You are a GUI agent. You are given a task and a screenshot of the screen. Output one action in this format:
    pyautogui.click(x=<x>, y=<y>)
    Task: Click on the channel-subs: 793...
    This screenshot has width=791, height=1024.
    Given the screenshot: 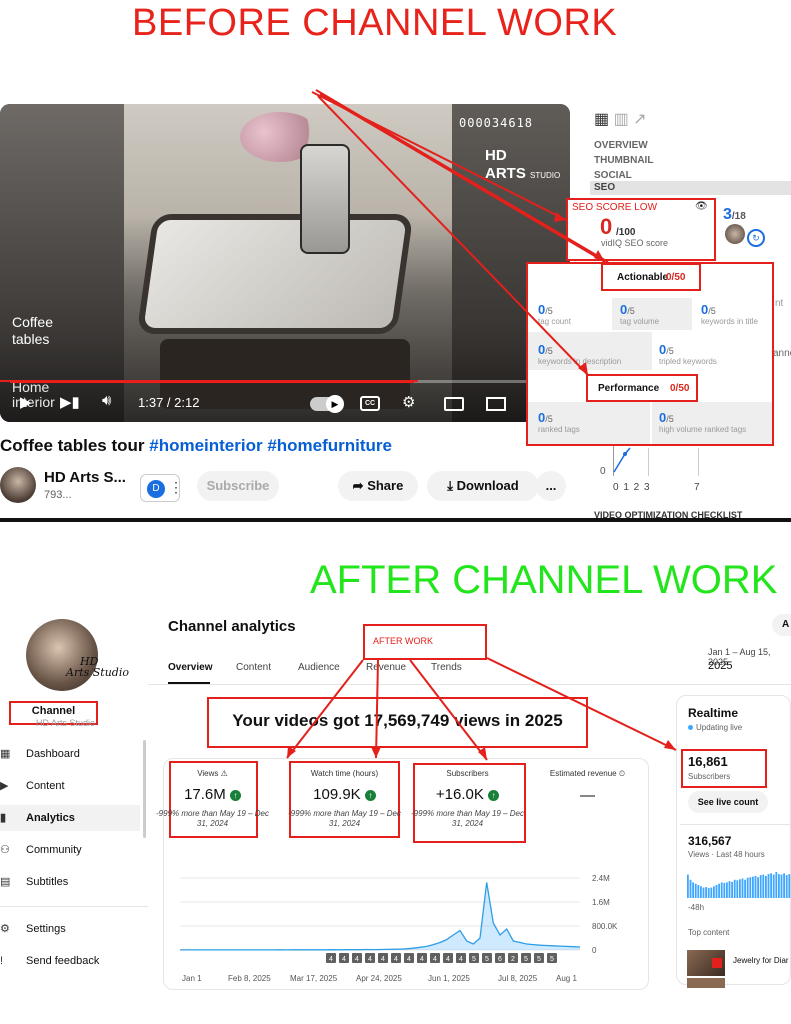 What is the action you would take?
    pyautogui.click(x=58, y=495)
    